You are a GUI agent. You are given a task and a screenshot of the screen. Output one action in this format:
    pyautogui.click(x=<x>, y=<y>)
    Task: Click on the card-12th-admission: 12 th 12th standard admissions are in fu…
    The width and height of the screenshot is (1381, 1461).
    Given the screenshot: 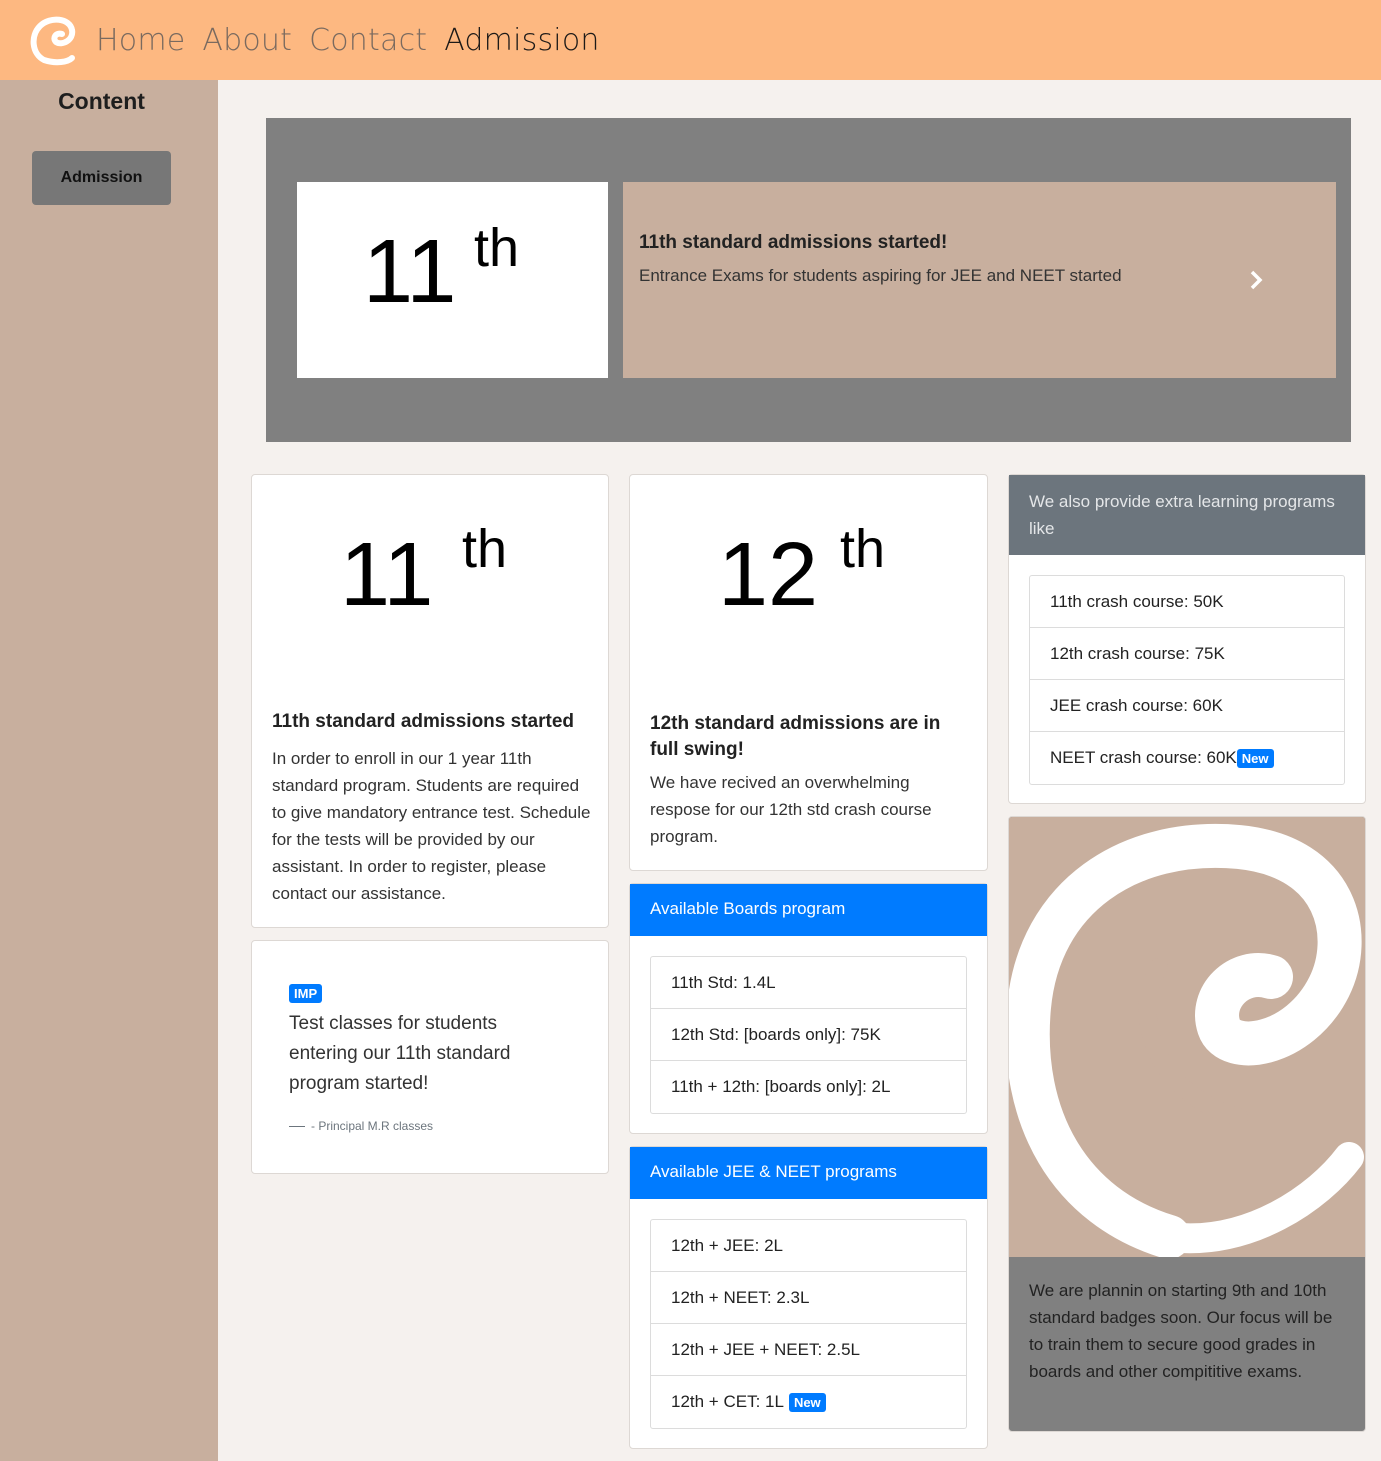 What is the action you would take?
    pyautogui.click(x=808, y=672)
    